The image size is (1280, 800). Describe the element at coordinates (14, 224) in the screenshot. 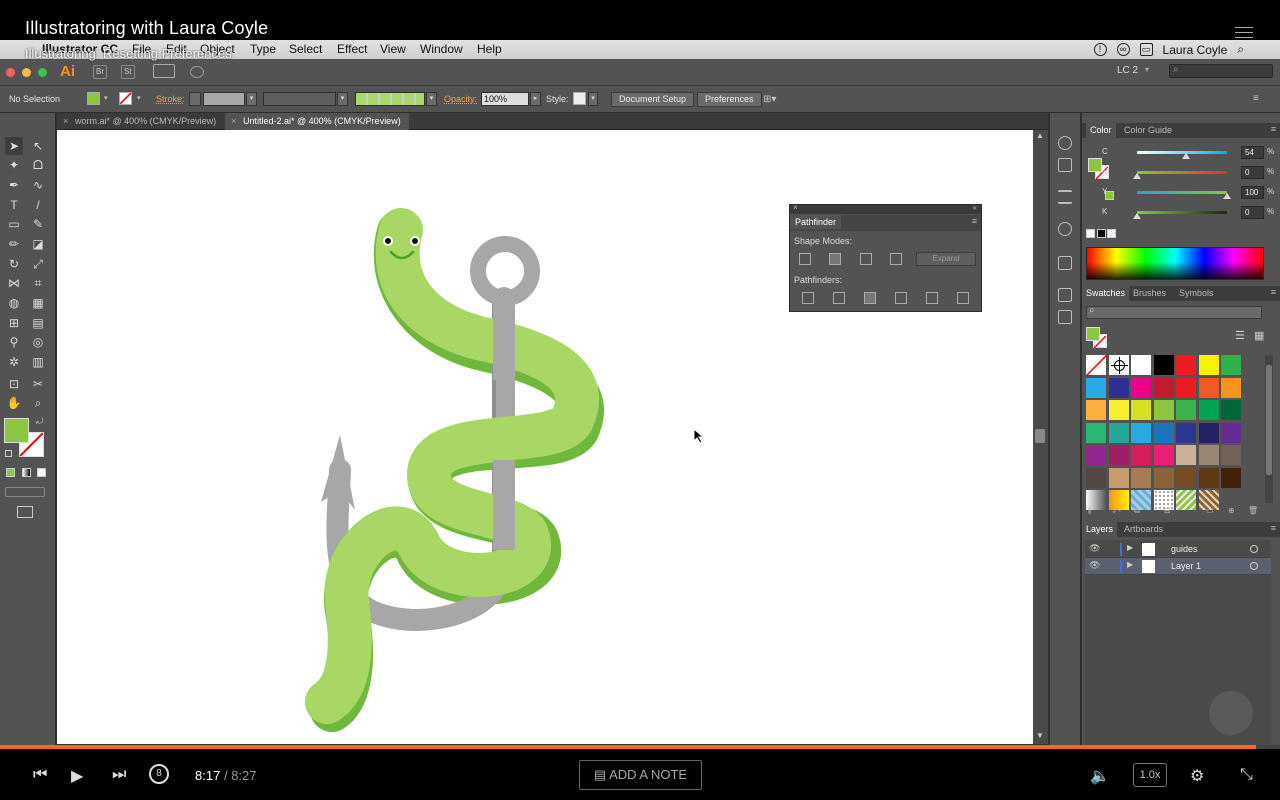

I see `rectangle-tool-icon: ▭` at that location.